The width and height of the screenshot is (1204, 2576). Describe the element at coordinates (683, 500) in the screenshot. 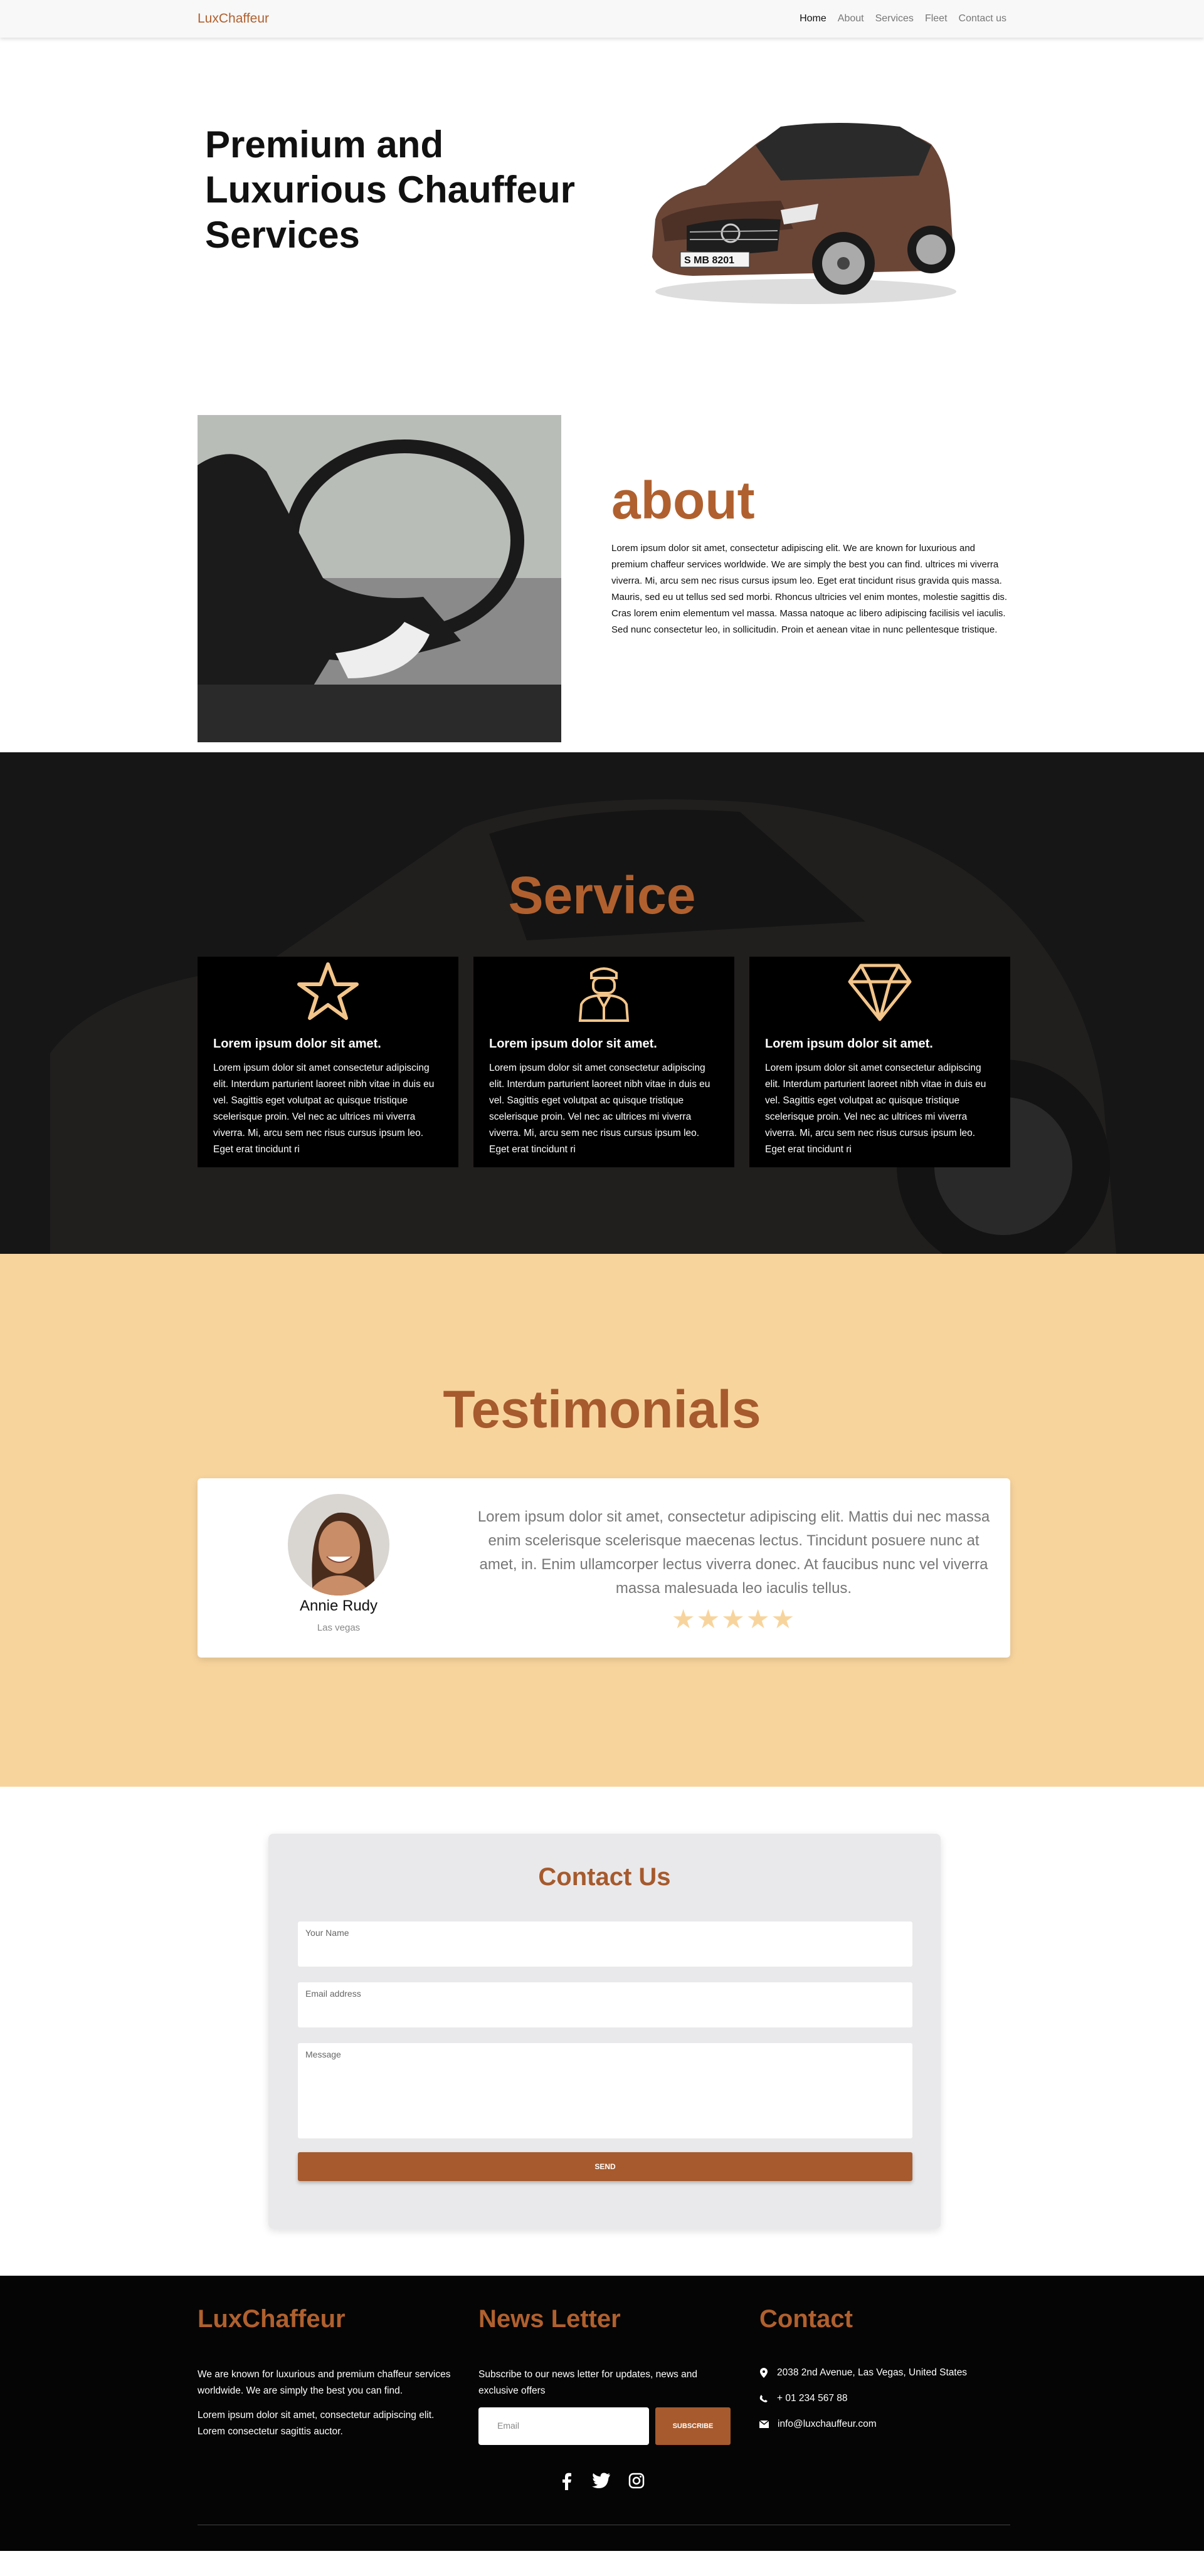

I see `about-heading: about` at that location.